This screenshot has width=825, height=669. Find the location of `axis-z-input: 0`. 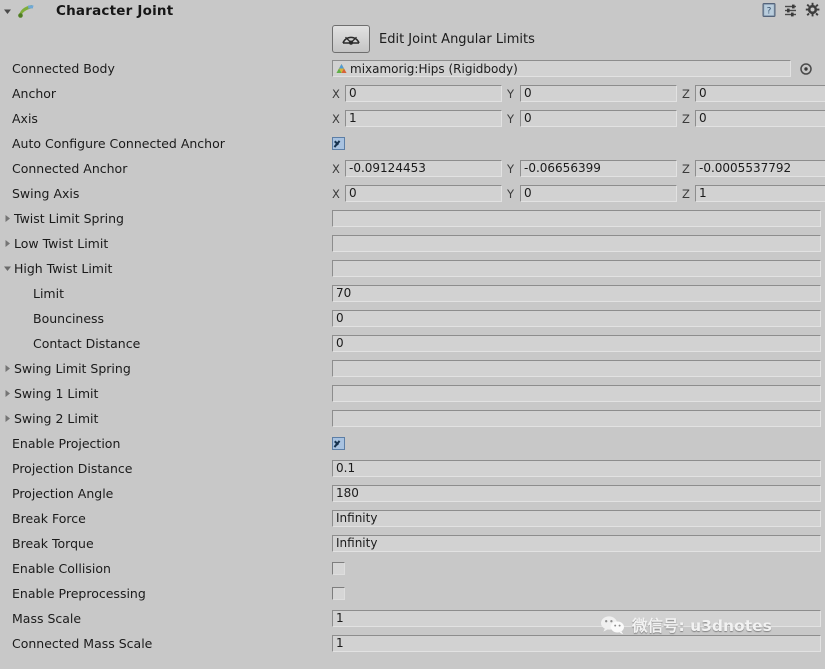

axis-z-input: 0 is located at coordinates (760, 118).